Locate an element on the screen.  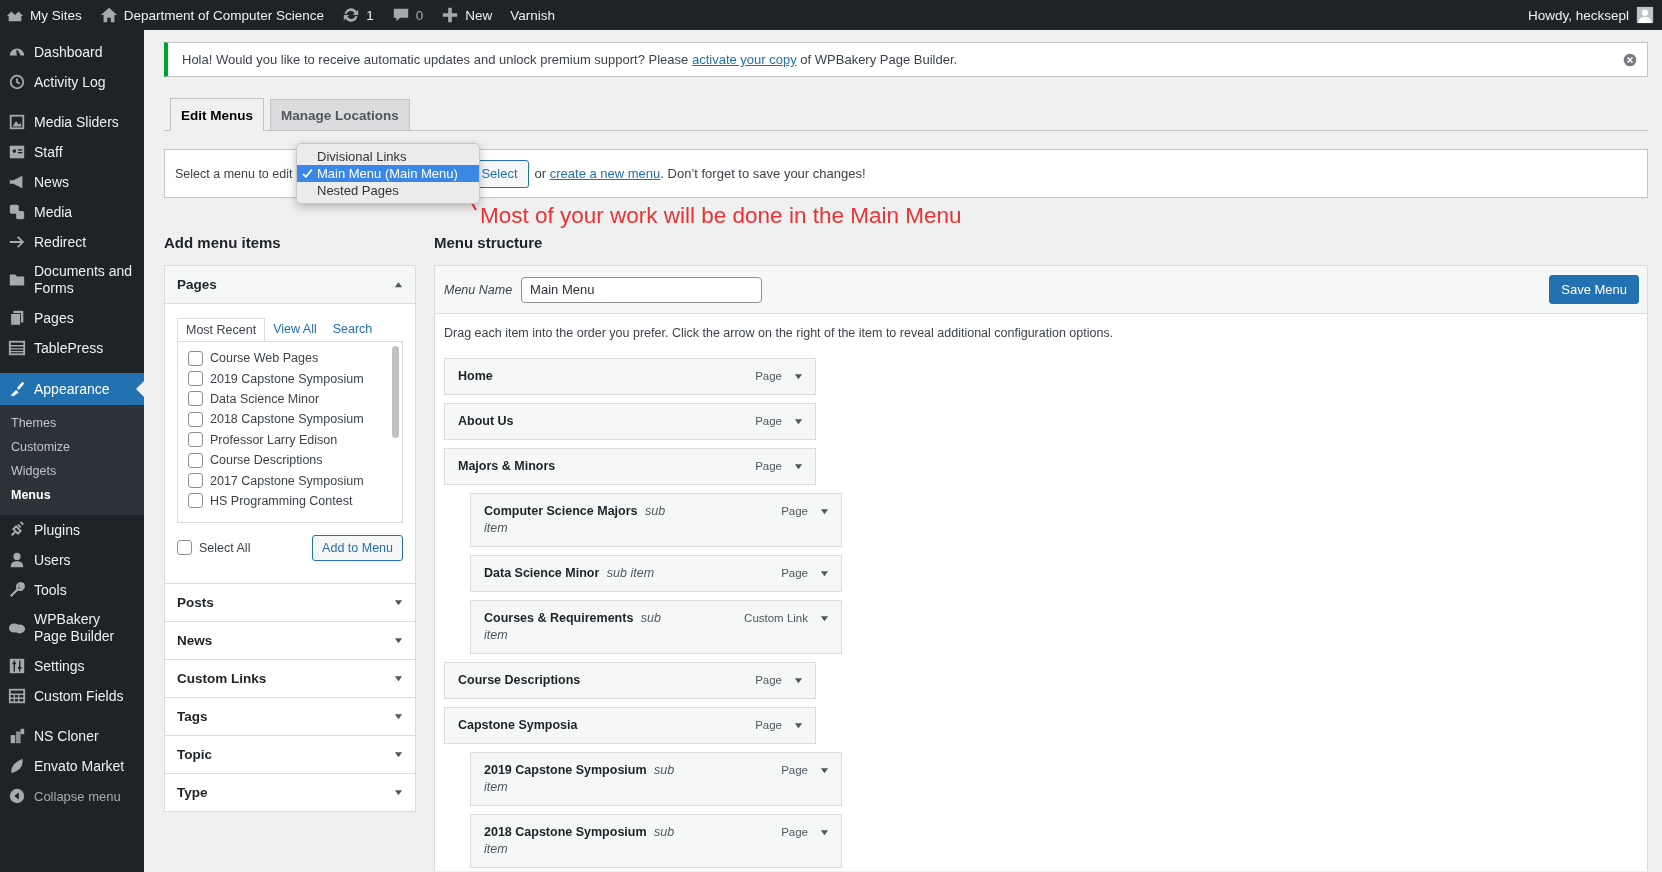
refresh-icon is located at coordinates (351, 15).